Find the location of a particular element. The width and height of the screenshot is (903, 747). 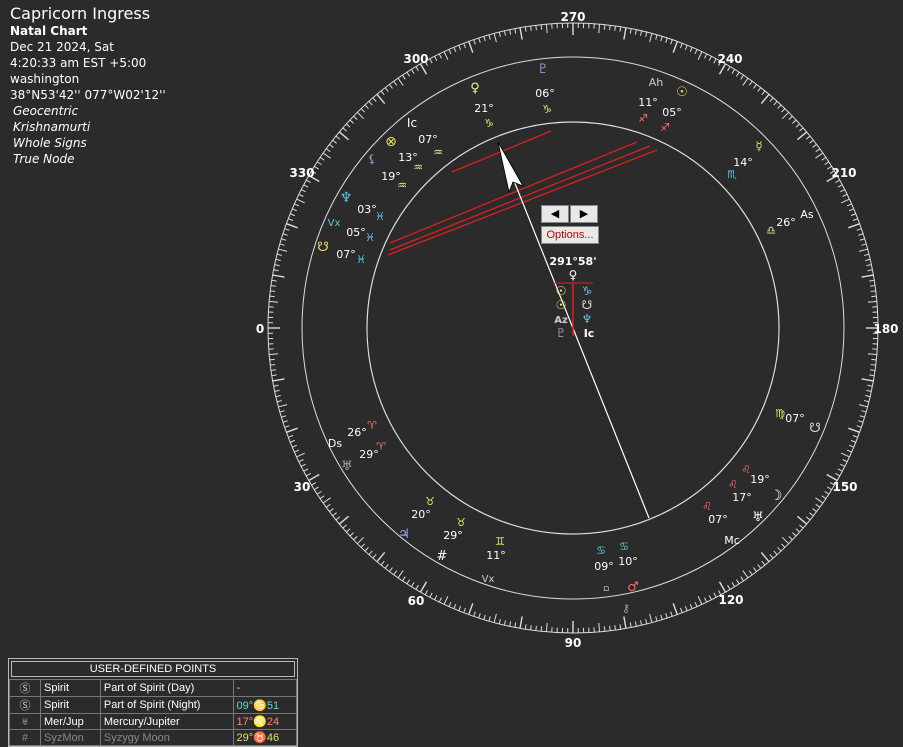

aries-degree: 26° is located at coordinates (357, 432).